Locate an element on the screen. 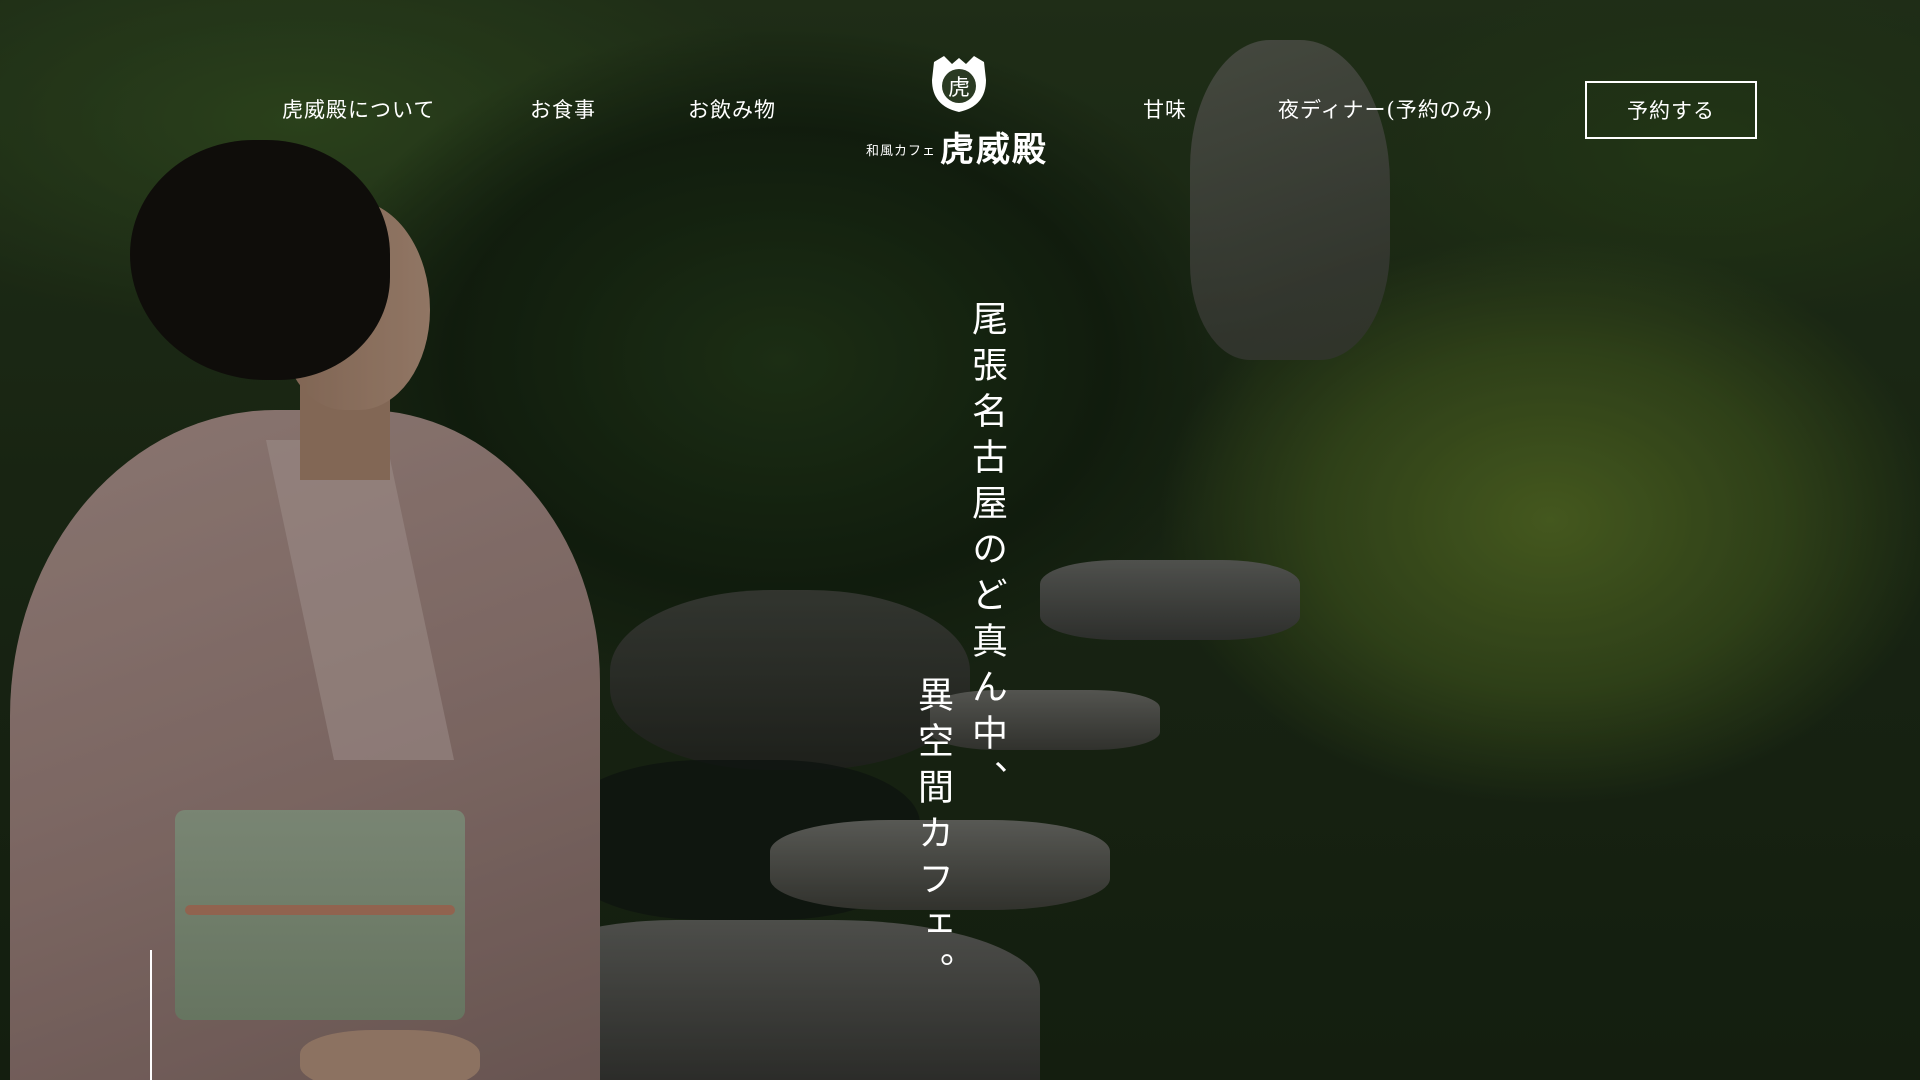 This screenshot has width=1920, height=1080. scroll-indicator is located at coordinates (151, 1015).